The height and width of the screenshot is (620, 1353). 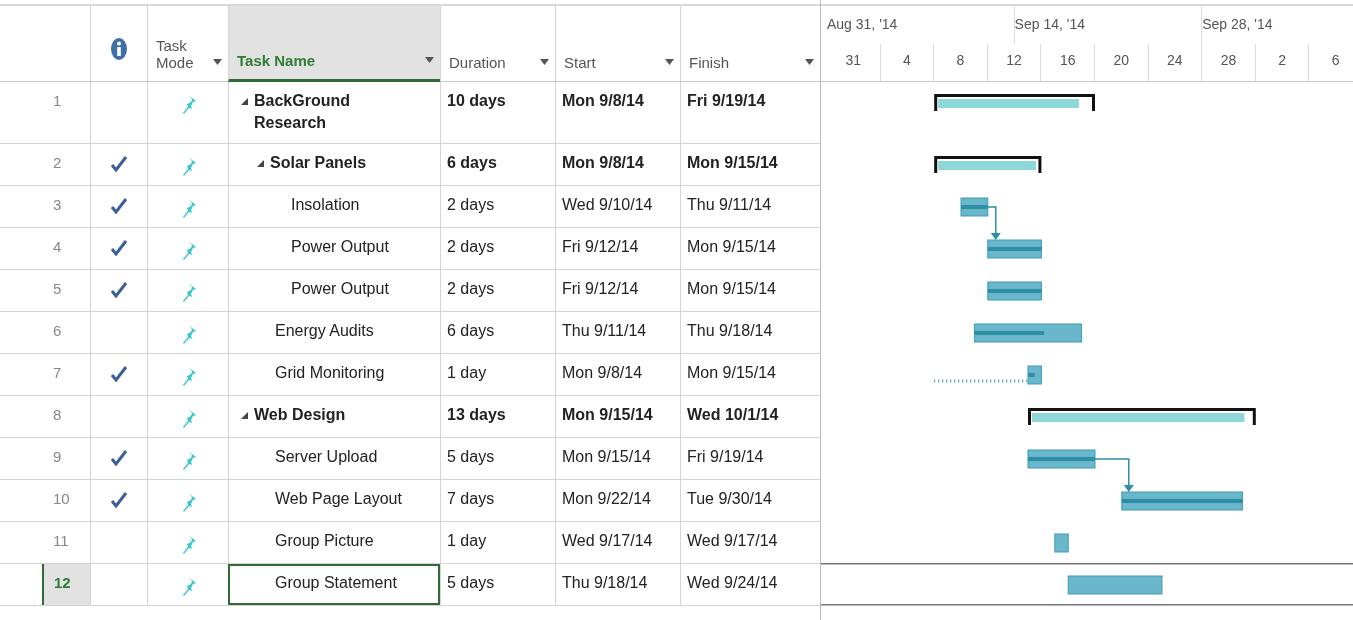 I want to click on duration-cell: 13 days, so click(x=497, y=416).